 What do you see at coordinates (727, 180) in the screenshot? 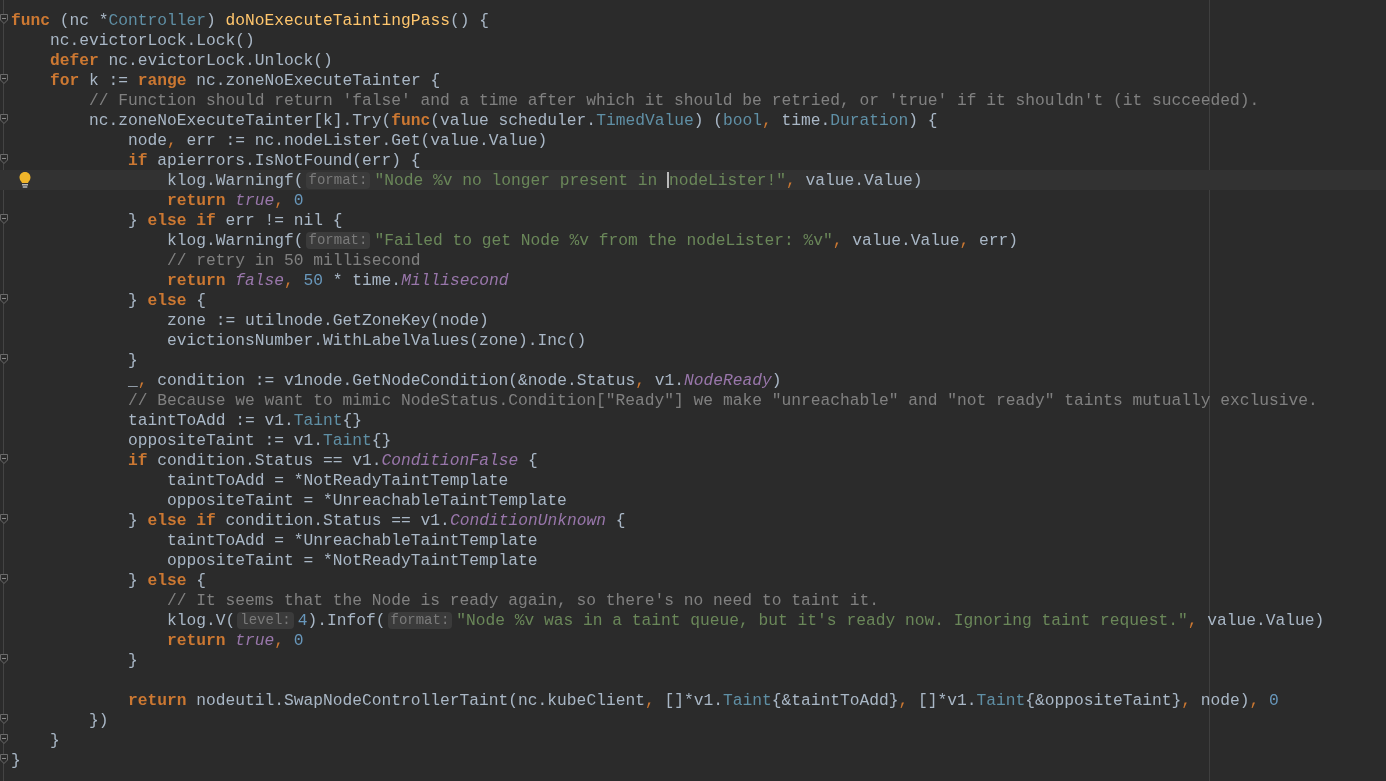
I see `string-literal: nodeLister!"` at bounding box center [727, 180].